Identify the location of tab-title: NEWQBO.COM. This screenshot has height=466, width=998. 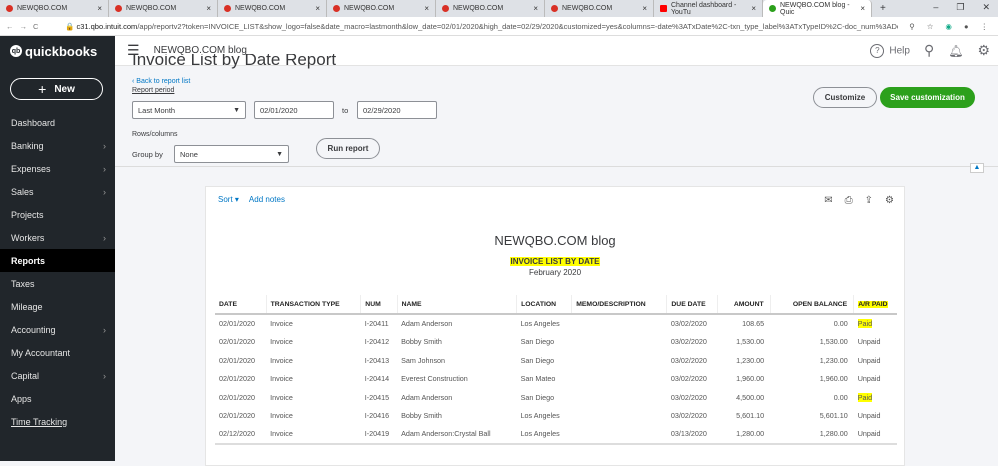
(369, 8).